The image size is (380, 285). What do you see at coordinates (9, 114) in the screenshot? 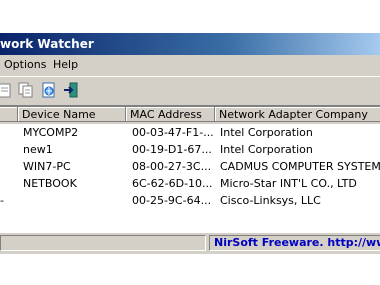
I see `column-header-ip` at bounding box center [9, 114].